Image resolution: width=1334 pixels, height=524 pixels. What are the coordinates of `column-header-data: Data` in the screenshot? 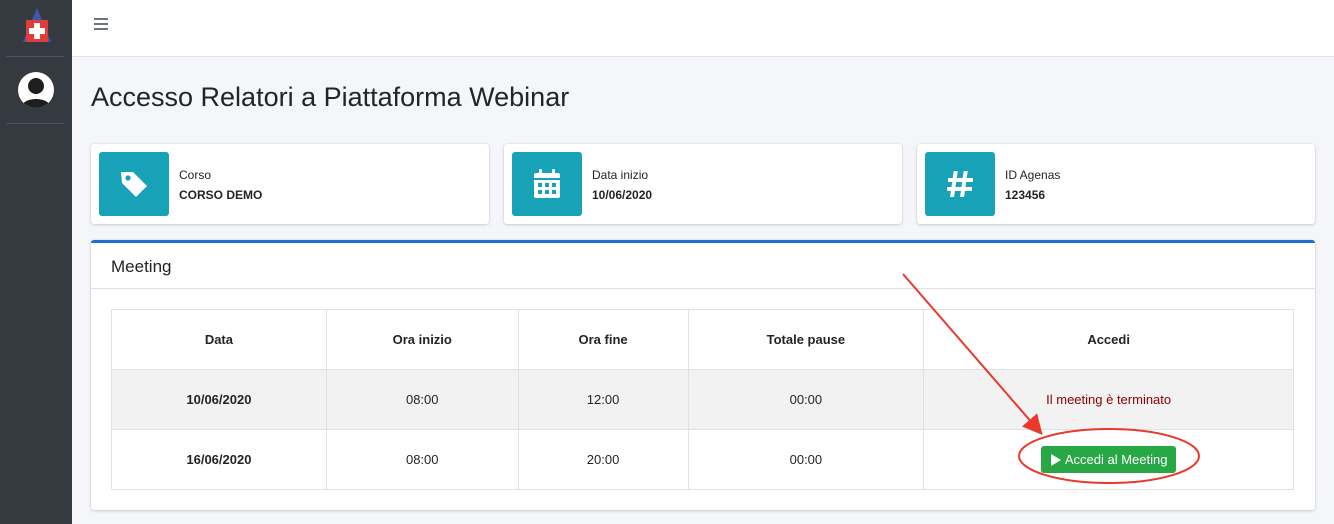 It's located at (219, 339).